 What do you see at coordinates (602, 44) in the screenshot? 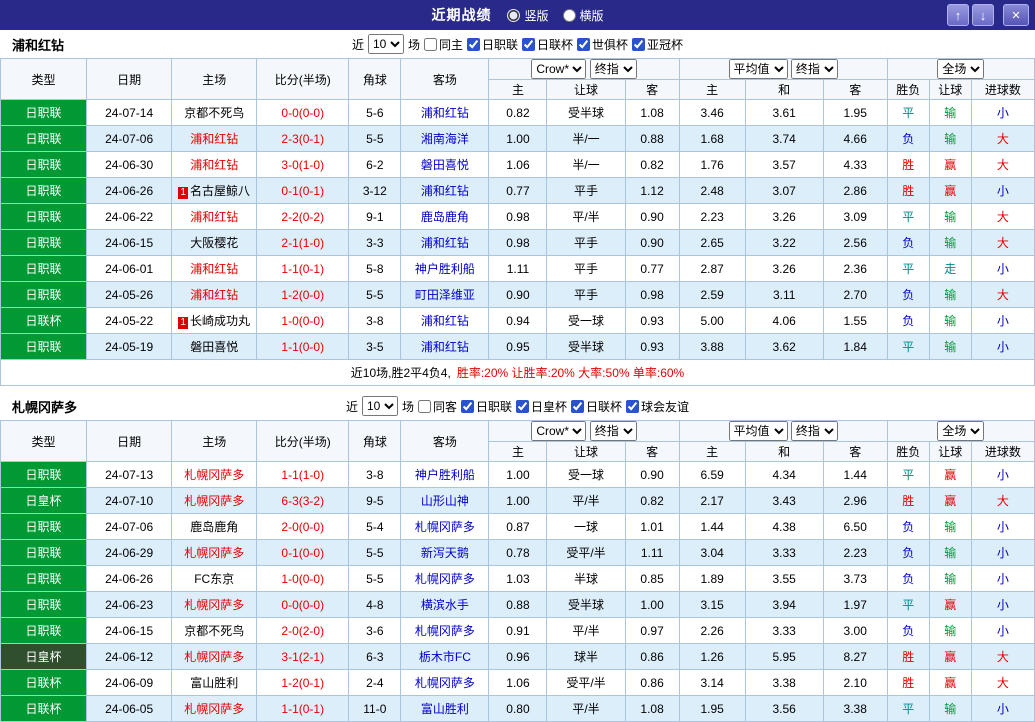
I see `league-filter-club-wc: 世俱杯` at bounding box center [602, 44].